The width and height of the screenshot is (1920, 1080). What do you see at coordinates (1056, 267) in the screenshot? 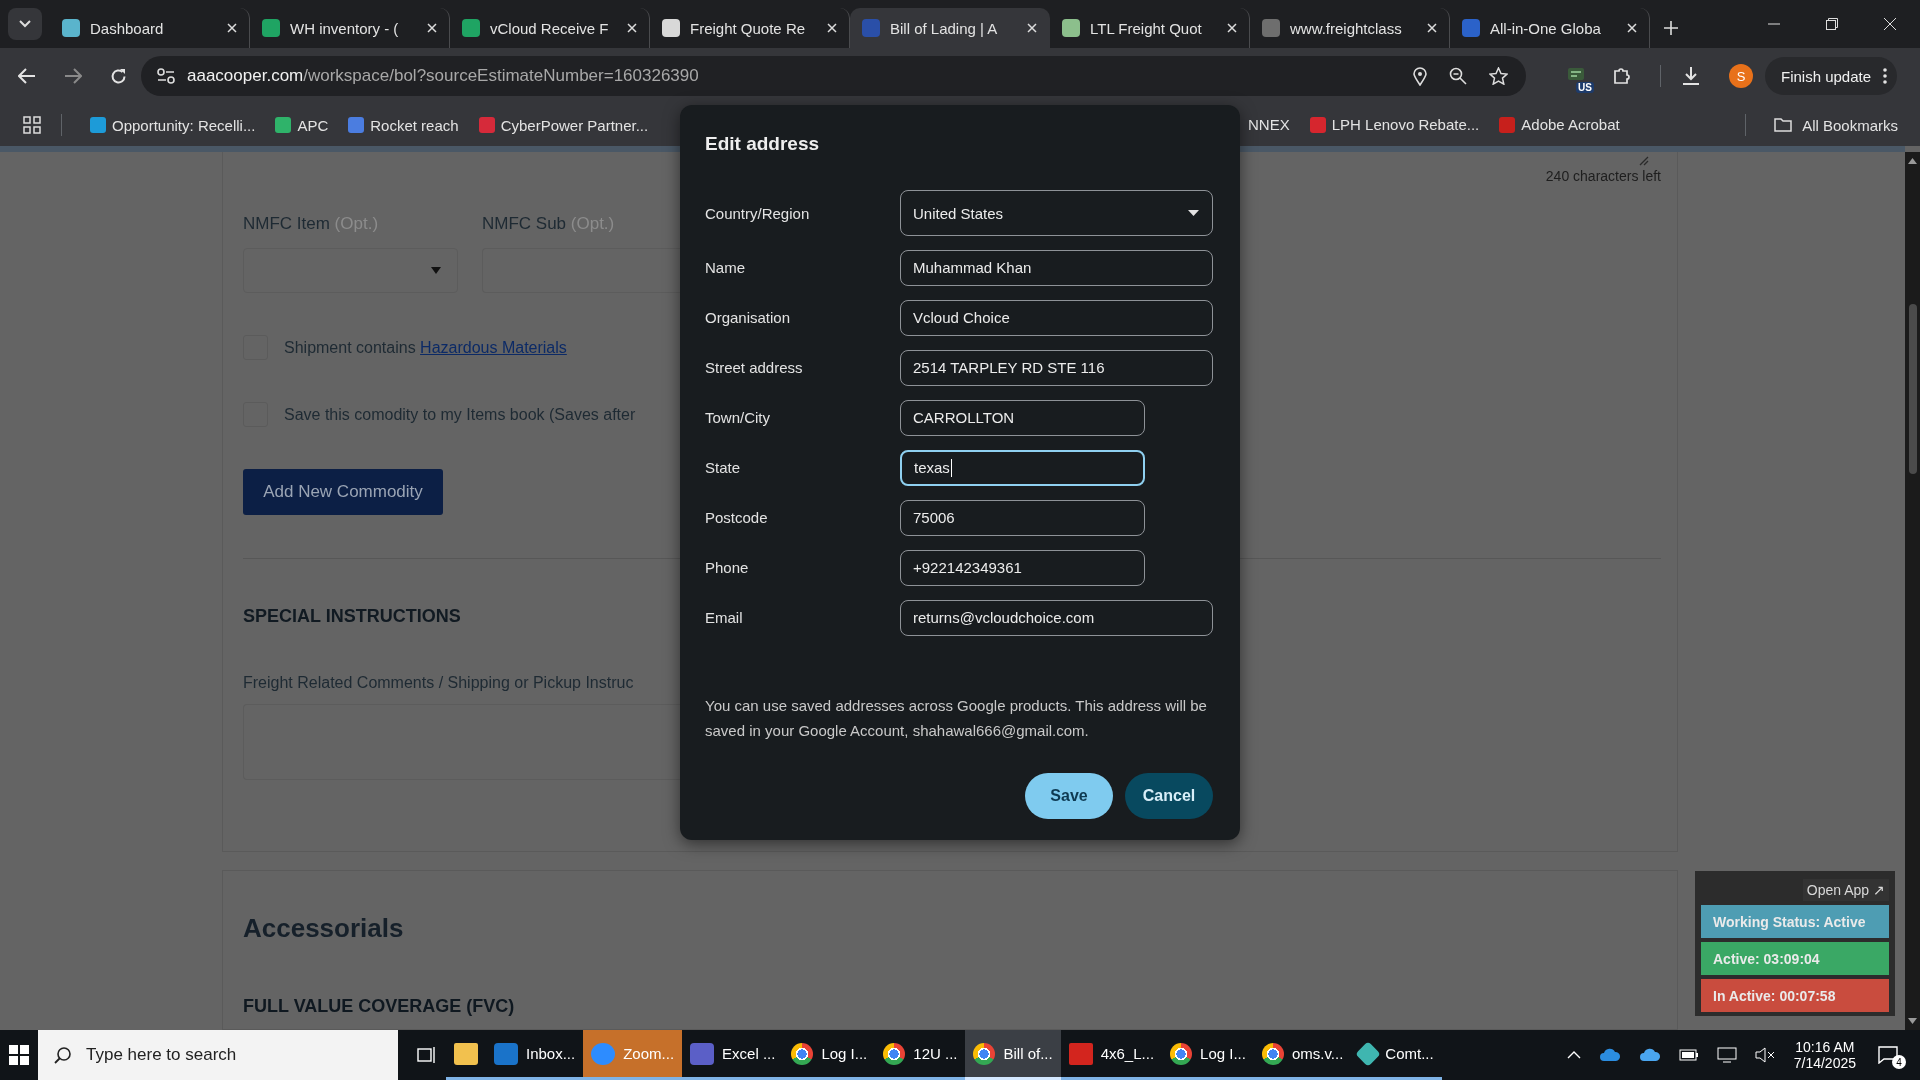
I see `input-field: Muhammad Khan` at bounding box center [1056, 267].